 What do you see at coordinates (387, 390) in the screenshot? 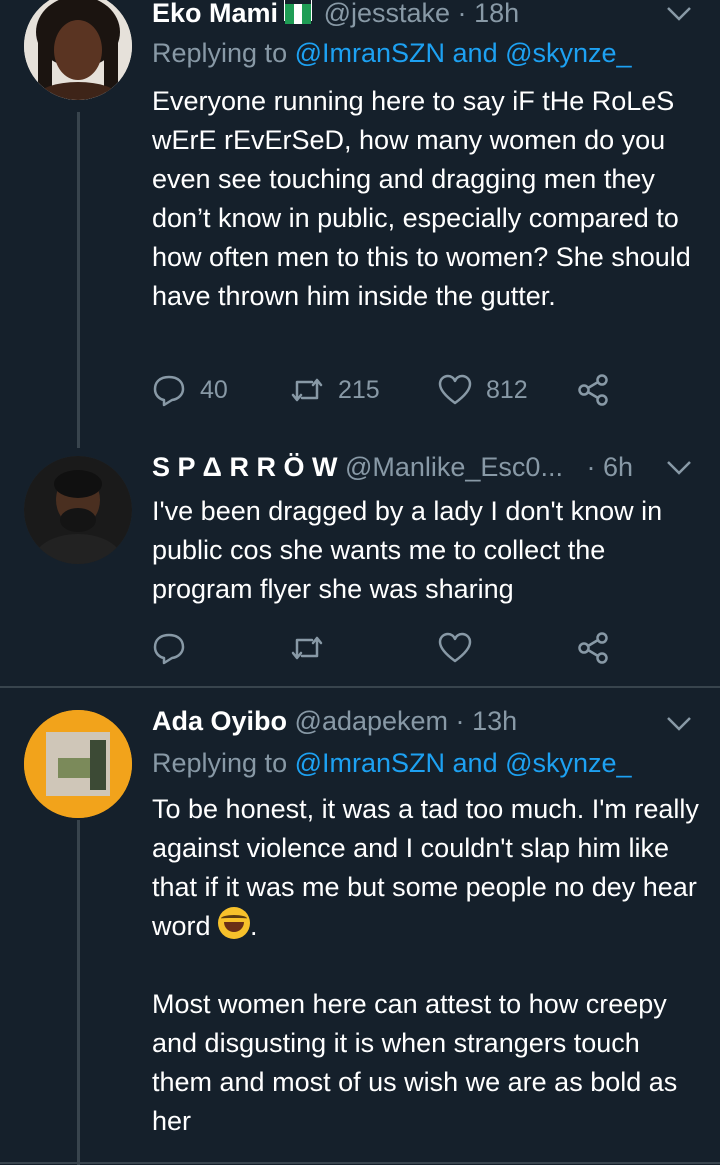
I see `tweet-actions: 40 215 812` at bounding box center [387, 390].